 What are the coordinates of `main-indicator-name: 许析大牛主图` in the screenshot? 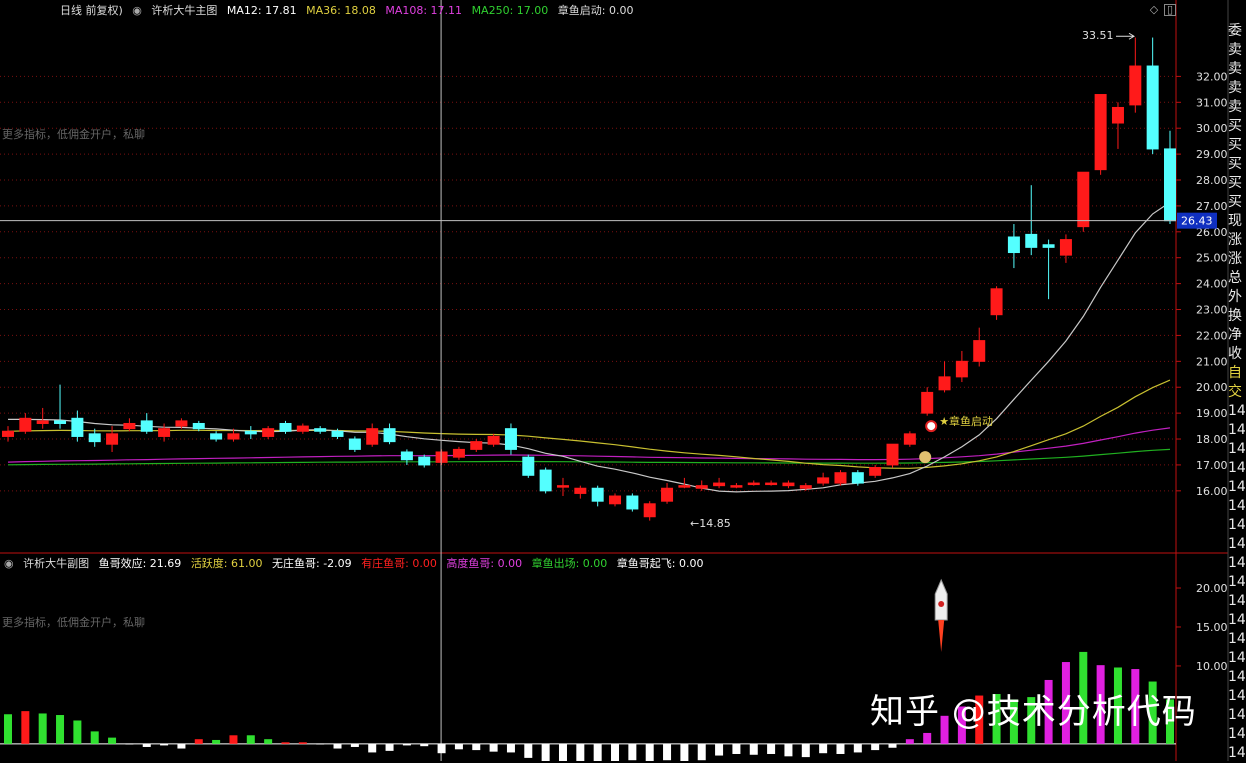 It's located at (184, 10).